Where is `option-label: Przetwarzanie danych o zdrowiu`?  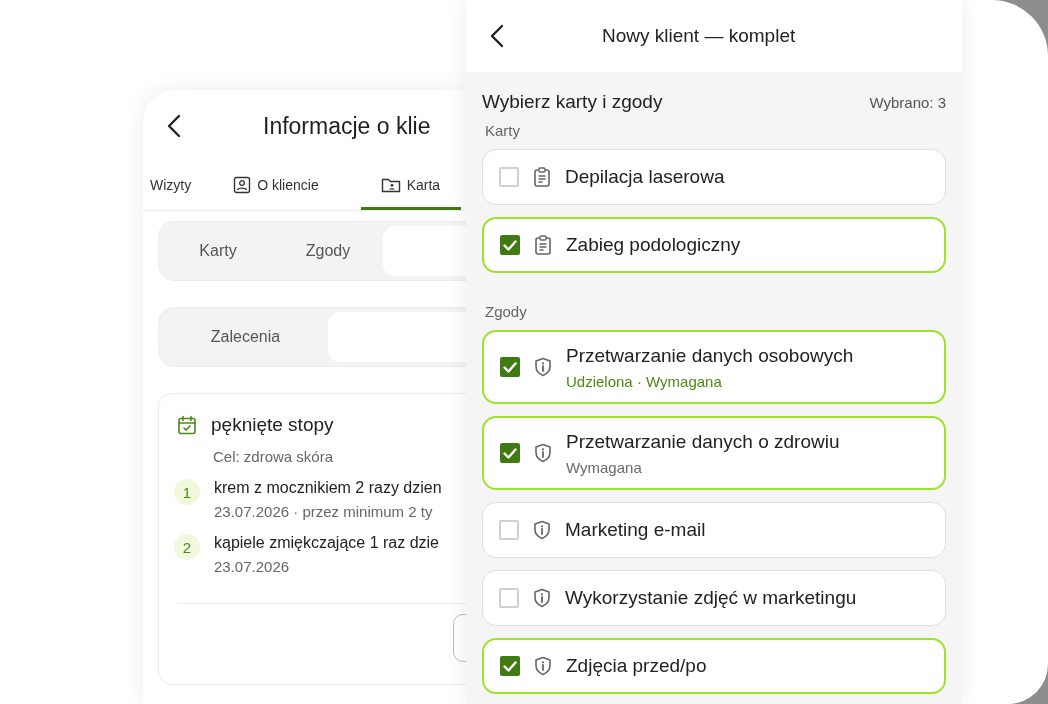
option-label: Przetwarzanie danych o zdrowiu is located at coordinates (703, 441).